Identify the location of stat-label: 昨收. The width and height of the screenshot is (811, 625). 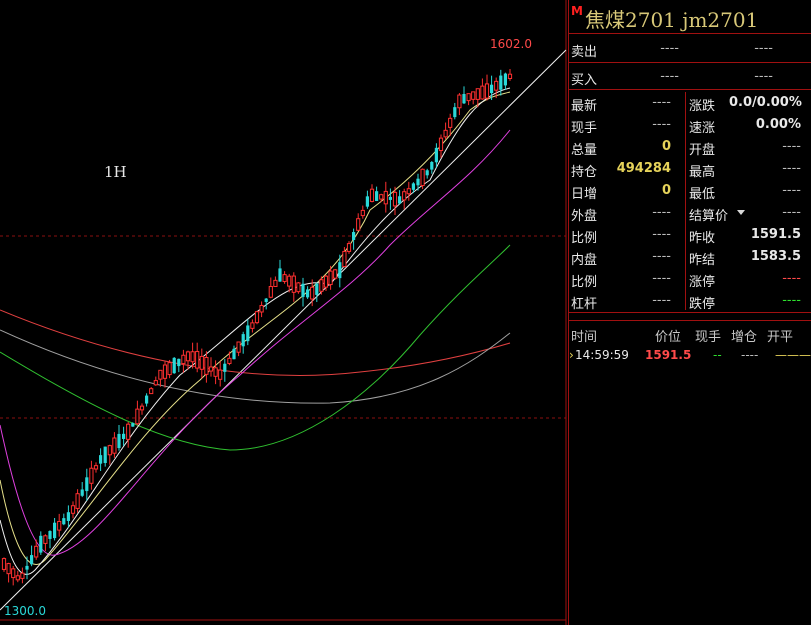
(702, 238).